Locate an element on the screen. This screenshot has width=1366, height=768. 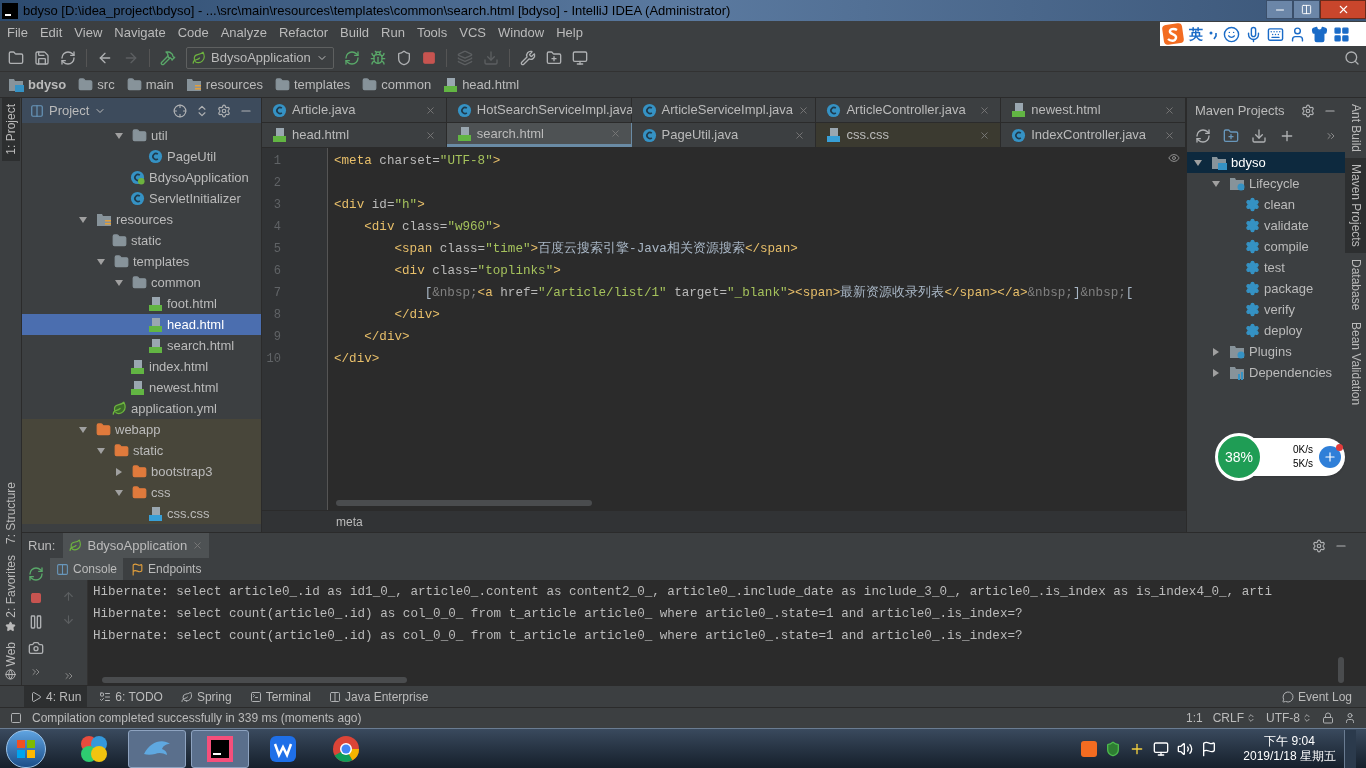
caret-position: 1:1 is located at coordinates (1194, 718).